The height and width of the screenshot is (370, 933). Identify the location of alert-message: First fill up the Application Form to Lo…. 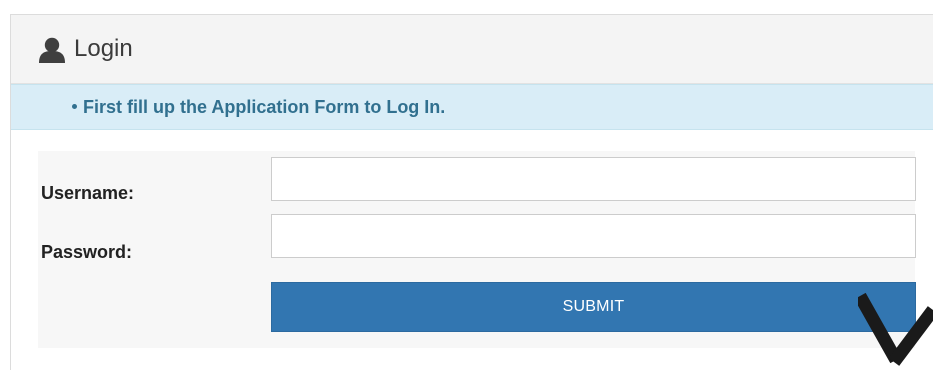
(264, 107).